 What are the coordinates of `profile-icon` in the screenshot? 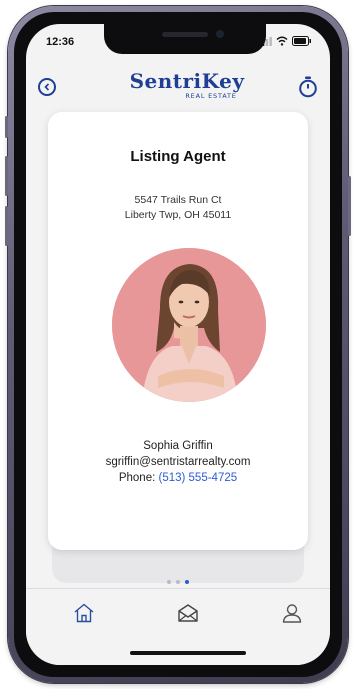 It's located at (292, 613).